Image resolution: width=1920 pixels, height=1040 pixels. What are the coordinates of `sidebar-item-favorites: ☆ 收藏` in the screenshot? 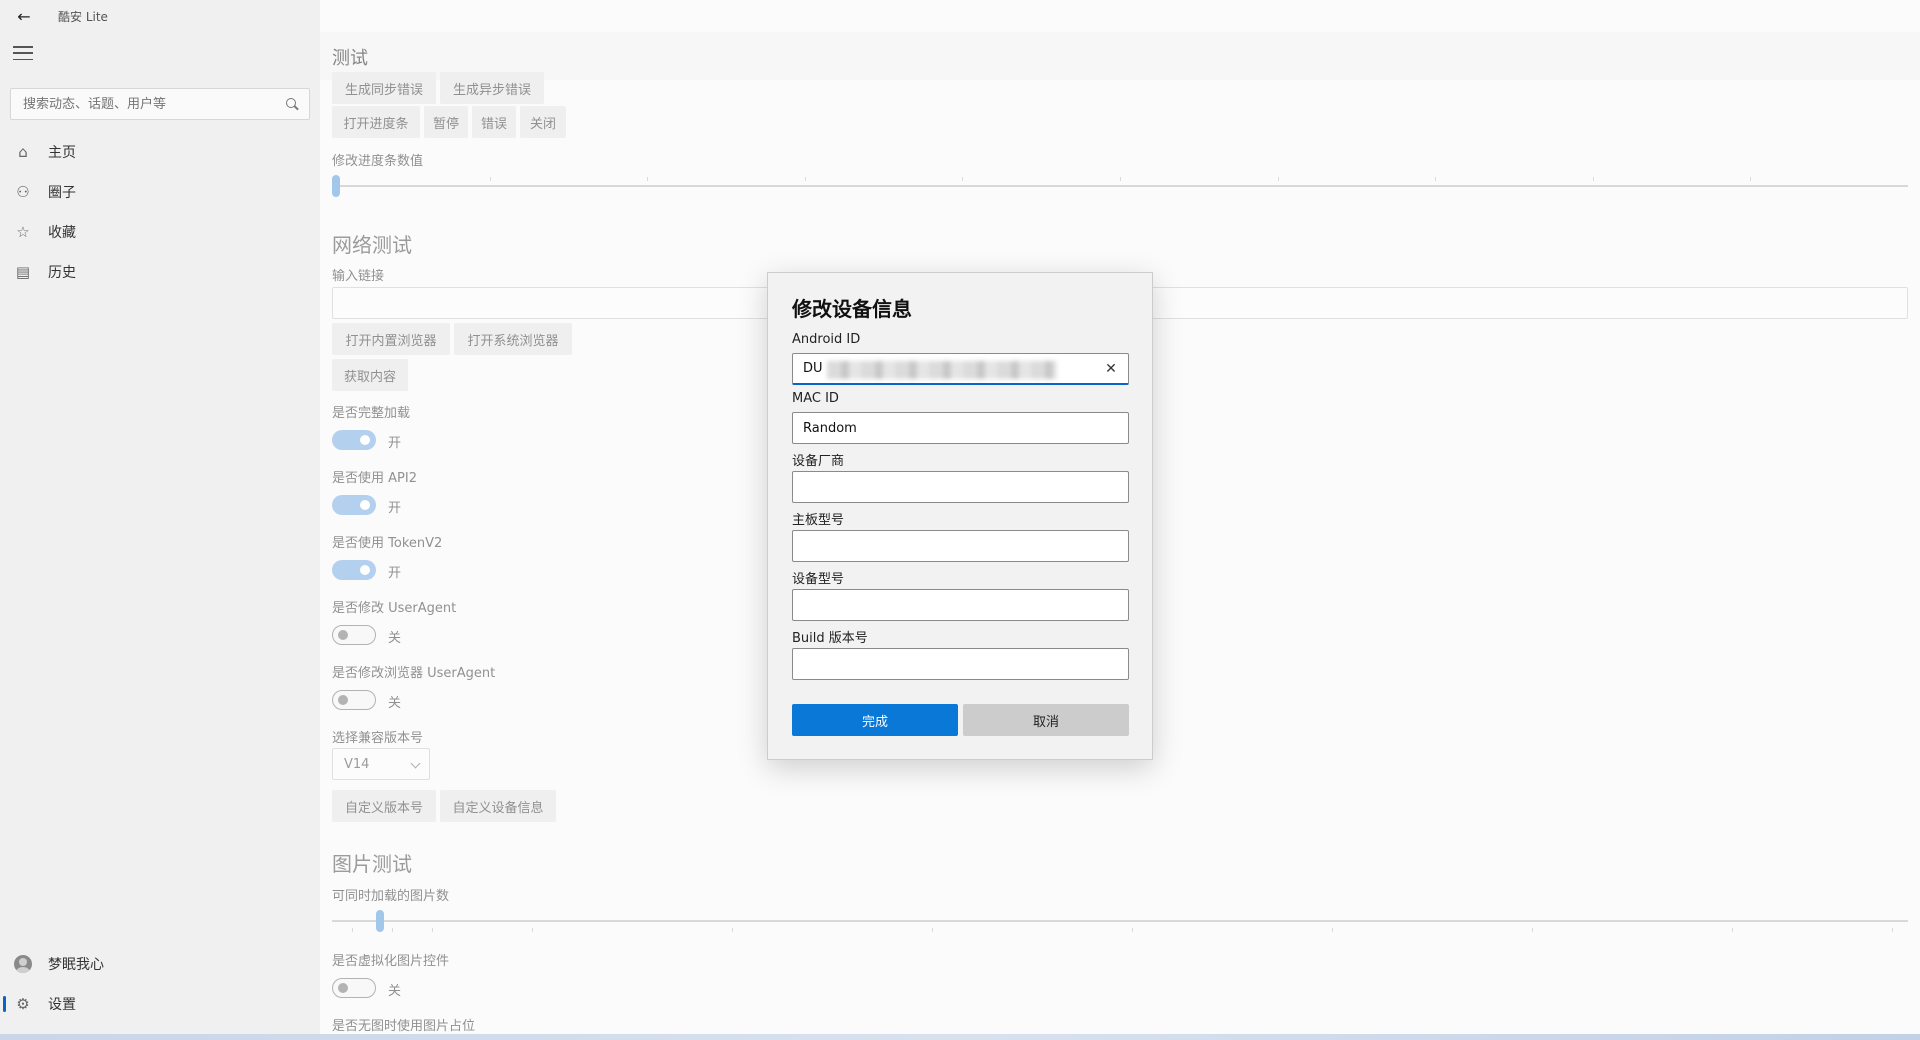 It's located at (160, 232).